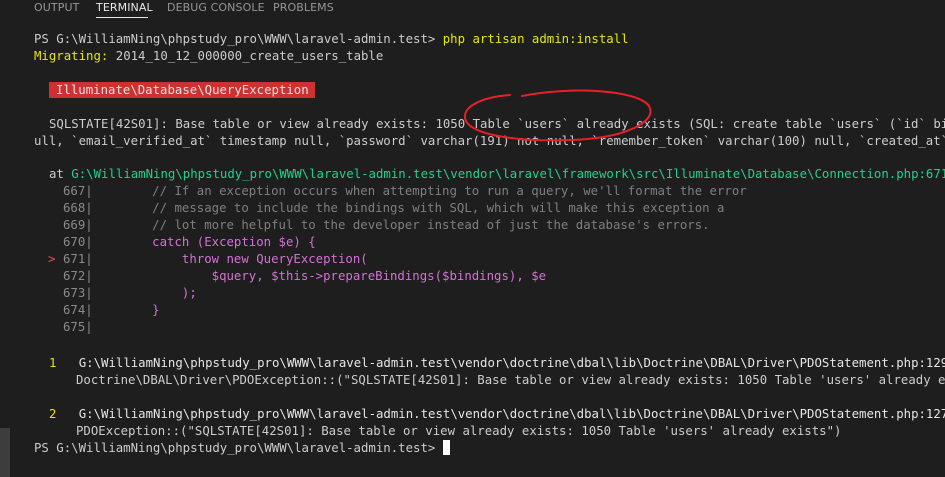  What do you see at coordinates (303, 7) in the screenshot?
I see `tab-problems: PROBLEMS` at bounding box center [303, 7].